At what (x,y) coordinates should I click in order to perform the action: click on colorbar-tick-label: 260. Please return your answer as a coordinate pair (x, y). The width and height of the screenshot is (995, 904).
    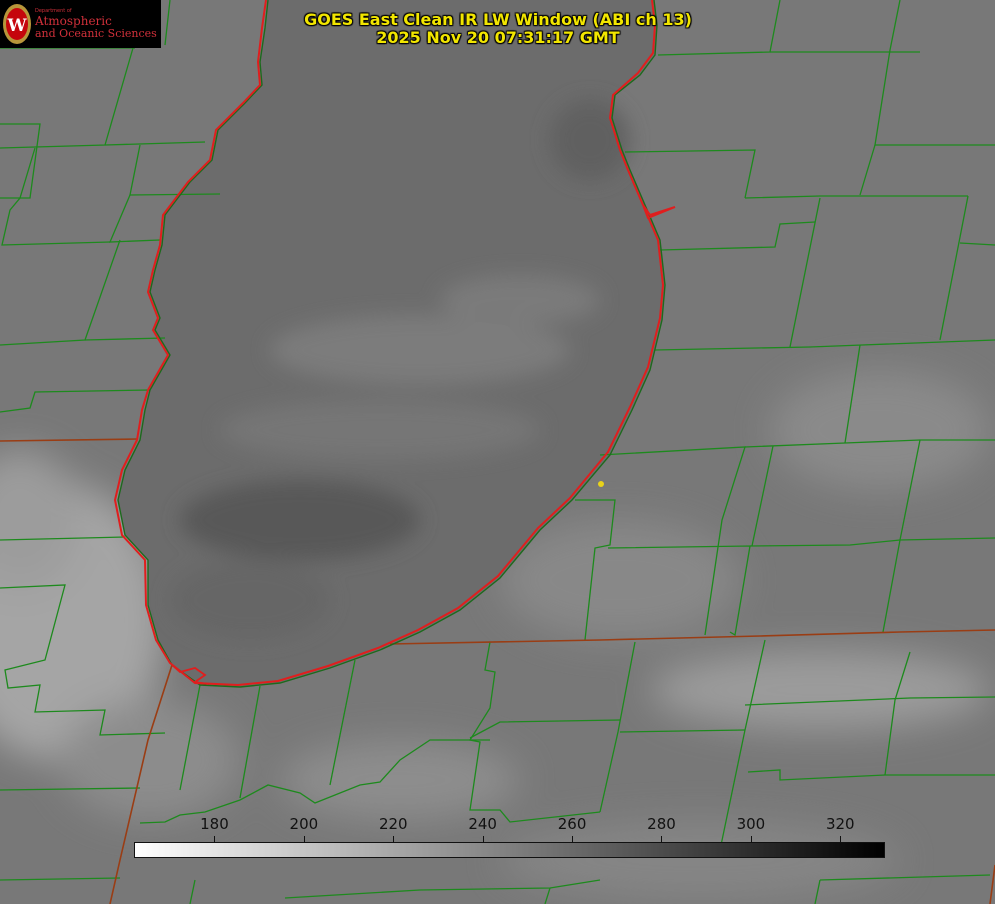
    Looking at the image, I should click on (572, 824).